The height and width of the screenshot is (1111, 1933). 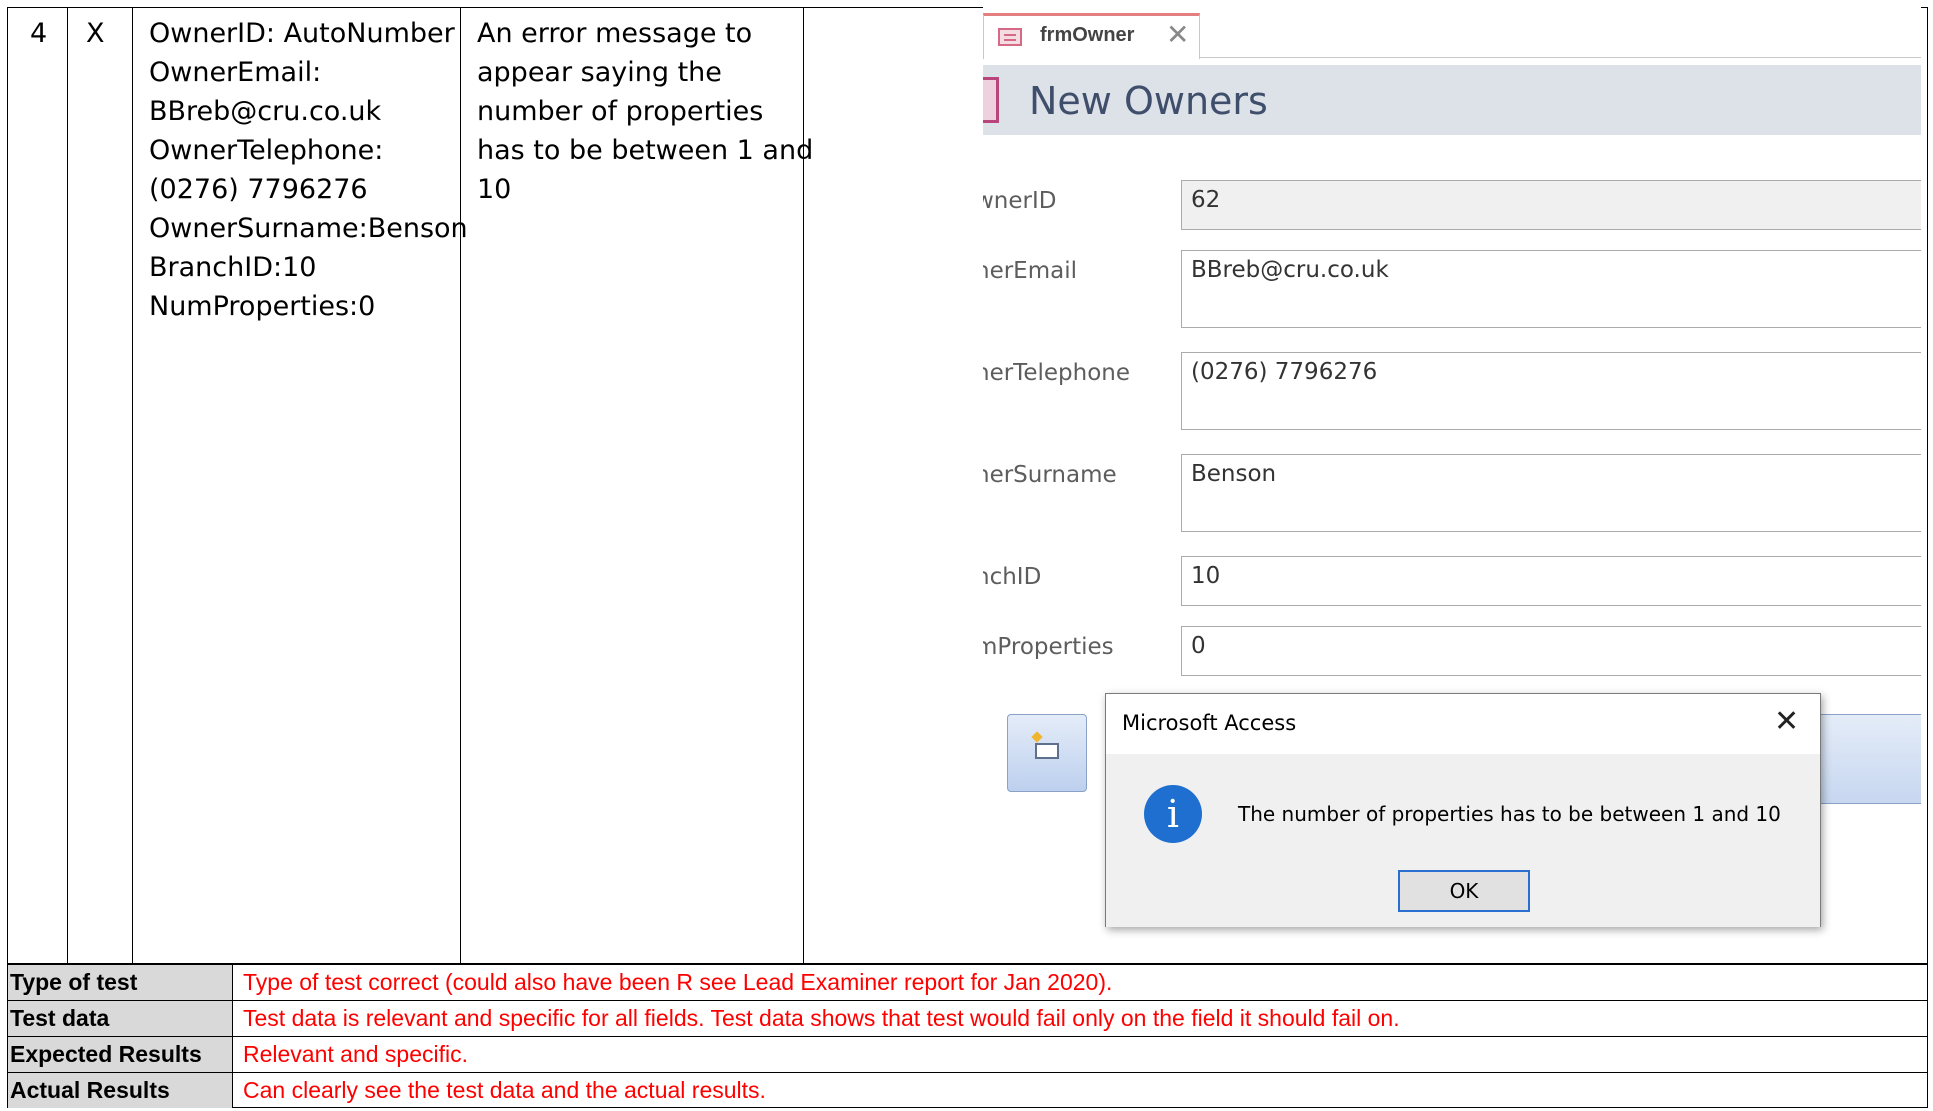 I want to click on owner-telephone-label: nerTelephone, so click(x=1056, y=373).